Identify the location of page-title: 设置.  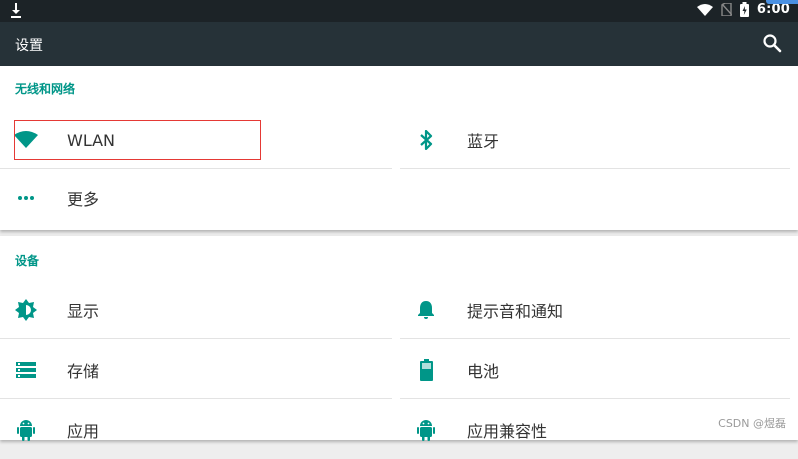
(29, 46).